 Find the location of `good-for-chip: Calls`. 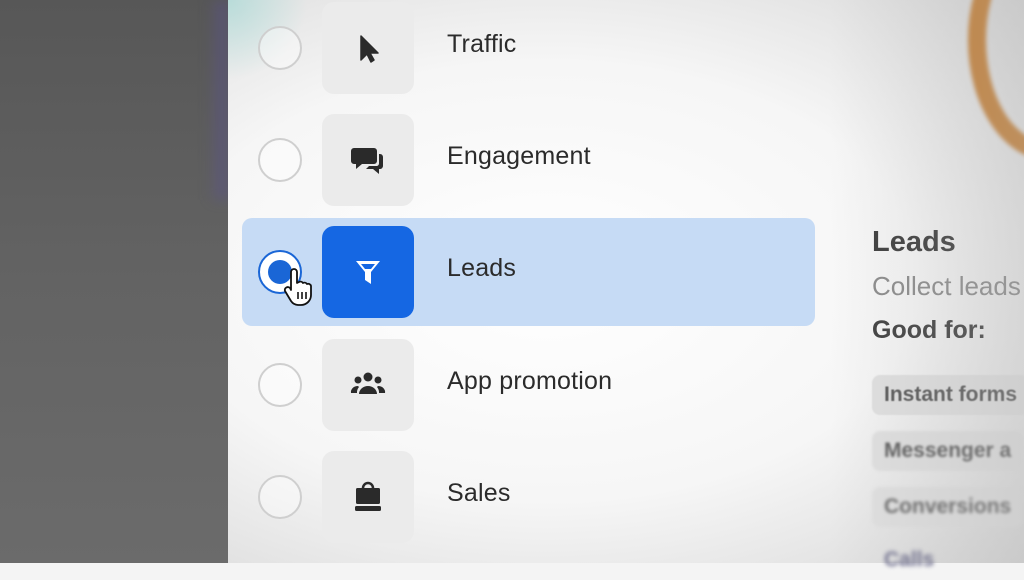

good-for-chip: Calls is located at coordinates (909, 559).